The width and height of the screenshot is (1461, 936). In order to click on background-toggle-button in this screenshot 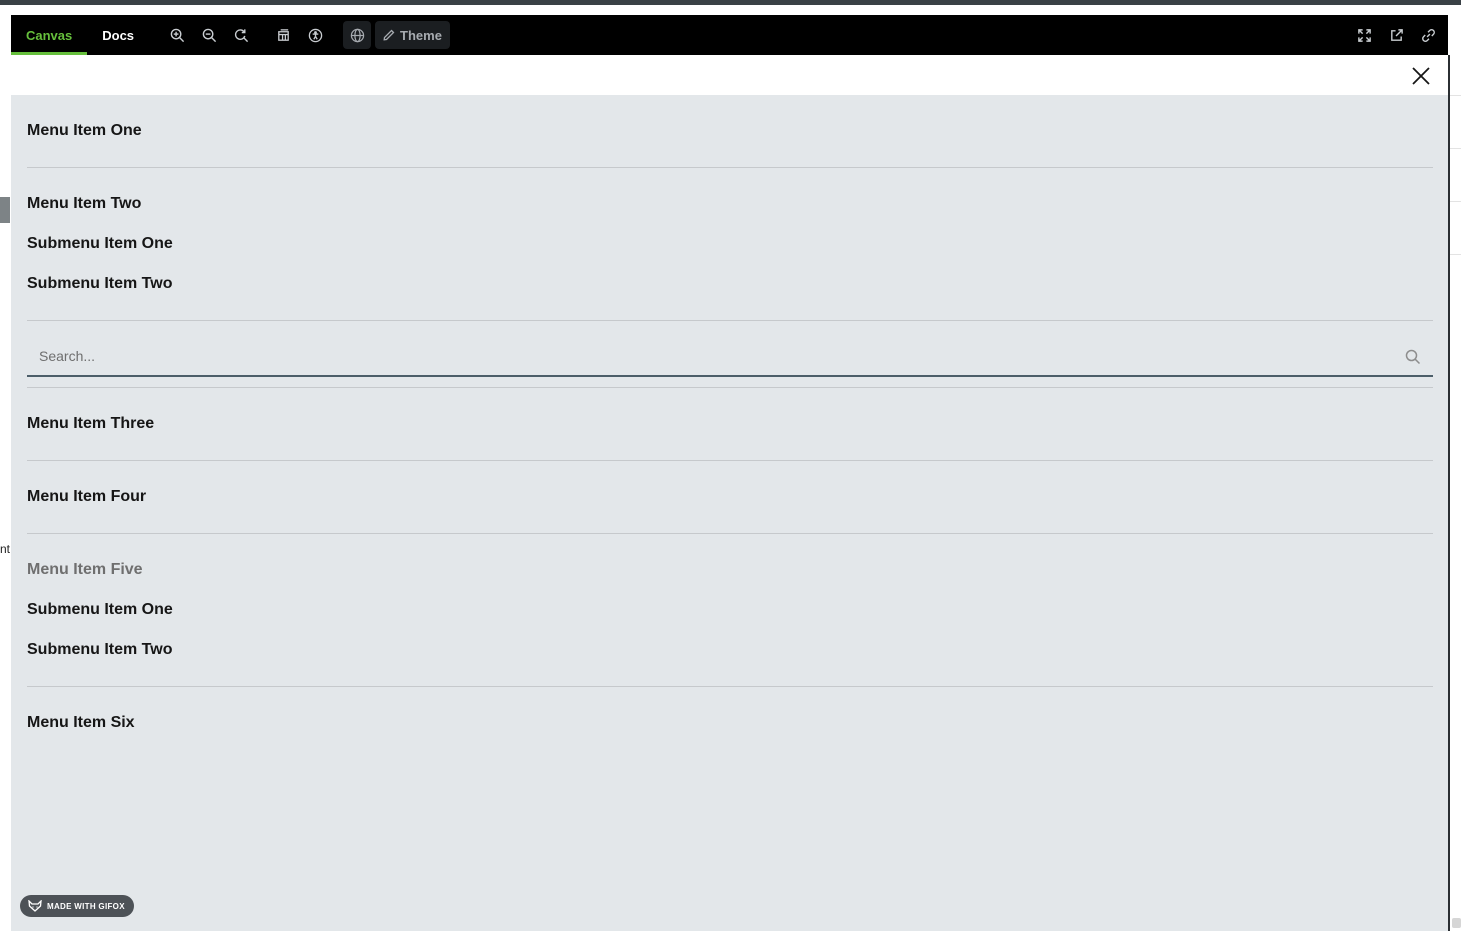, I will do `click(283, 35)`.